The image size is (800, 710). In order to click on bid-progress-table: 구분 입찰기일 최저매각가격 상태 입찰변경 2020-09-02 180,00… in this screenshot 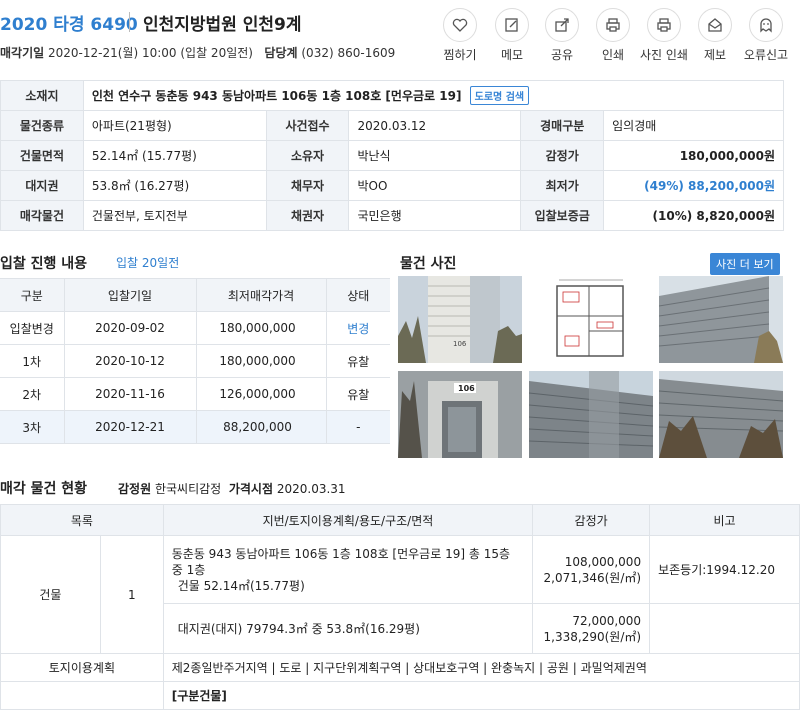, I will do `click(195, 361)`.